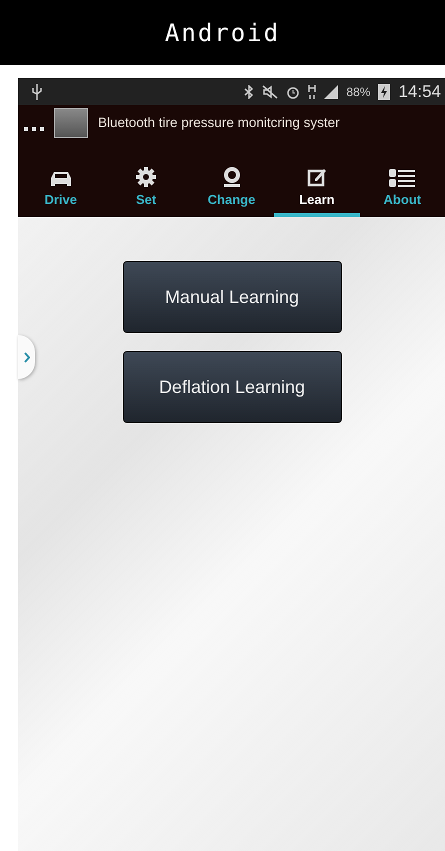  Describe the element at coordinates (71, 123) in the screenshot. I see `app-logo` at that location.